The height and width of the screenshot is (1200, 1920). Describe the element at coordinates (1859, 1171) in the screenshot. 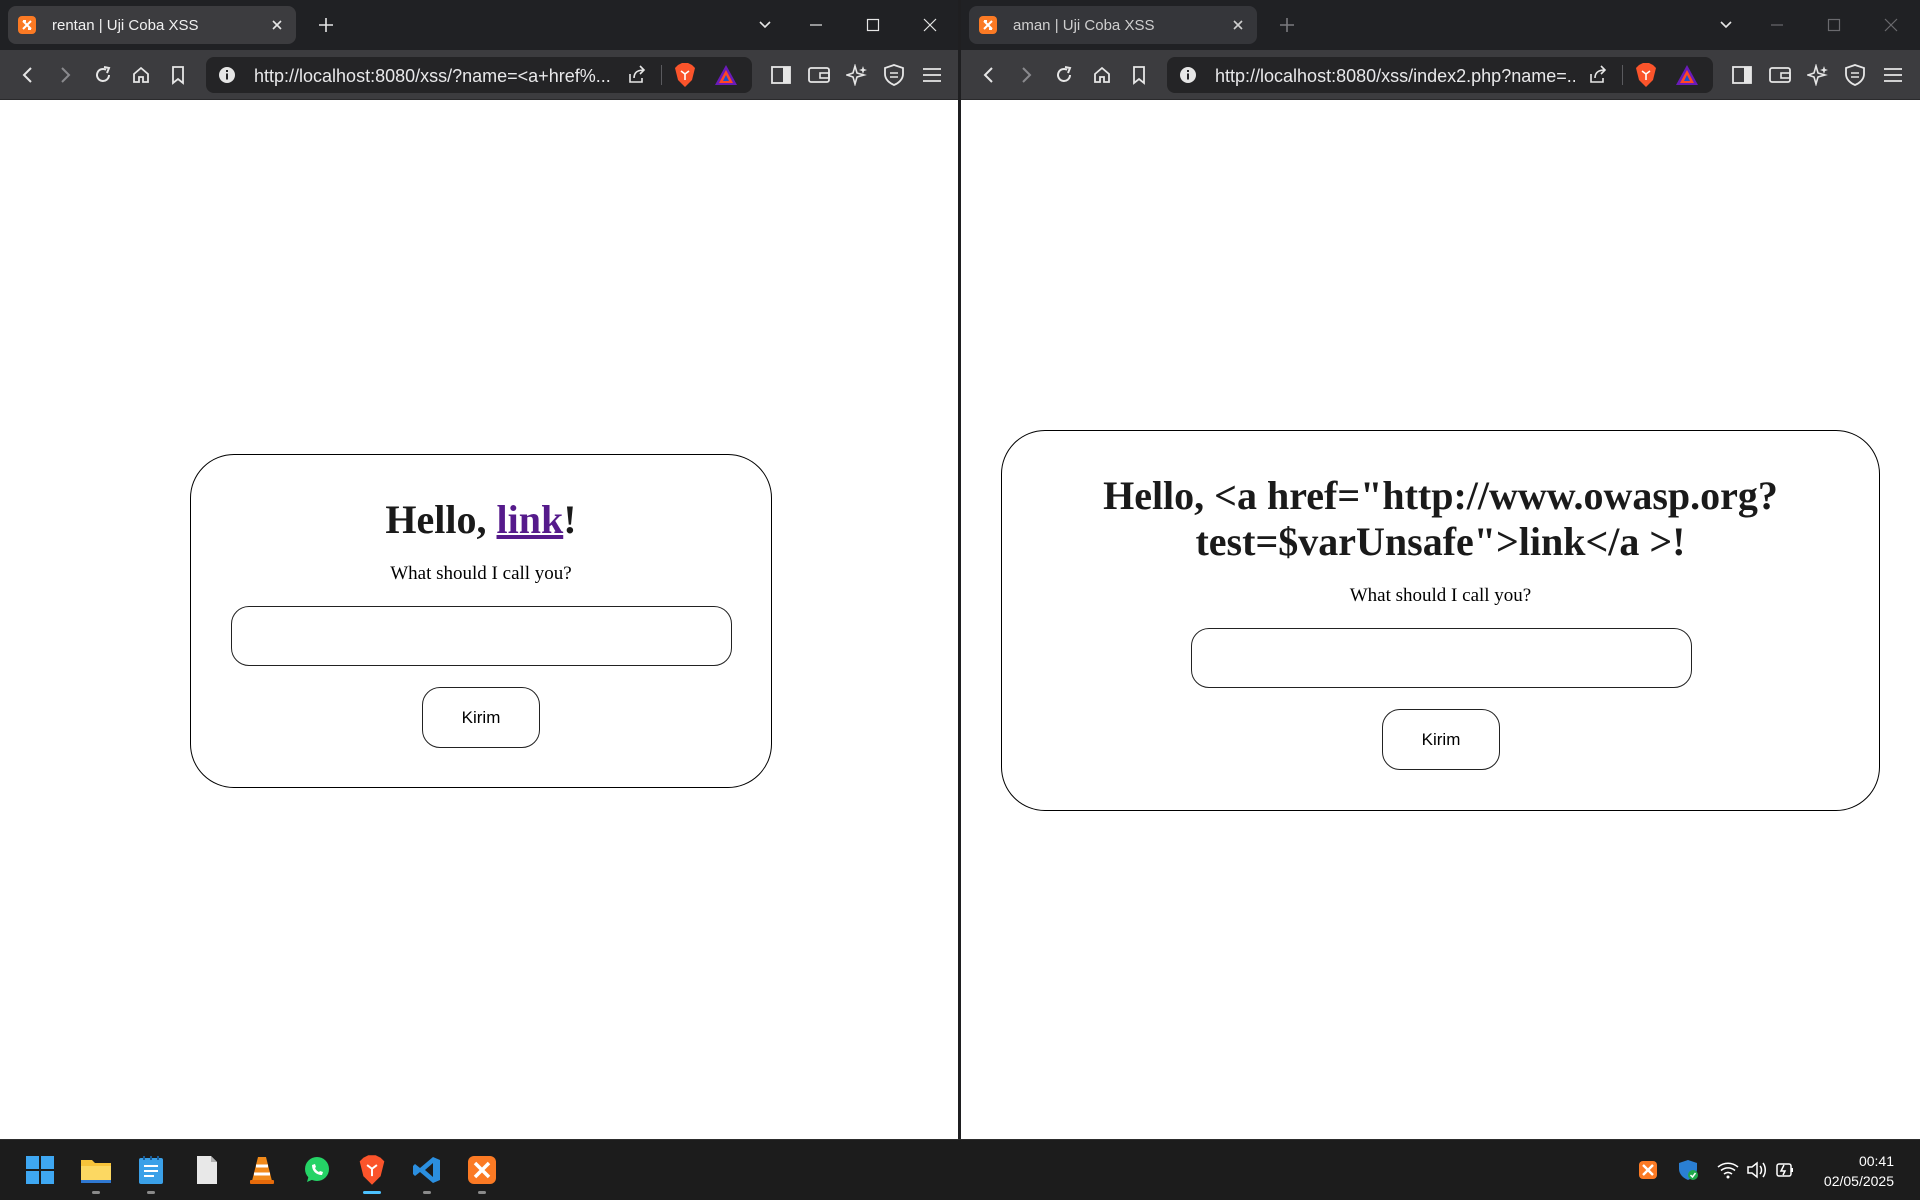

I see `system-clock: 00:41 02/05/2025` at that location.